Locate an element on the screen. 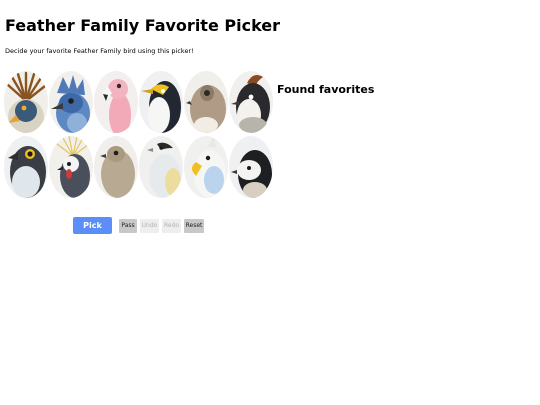 The image size is (540, 405). owl-icon is located at coordinates (206, 102).